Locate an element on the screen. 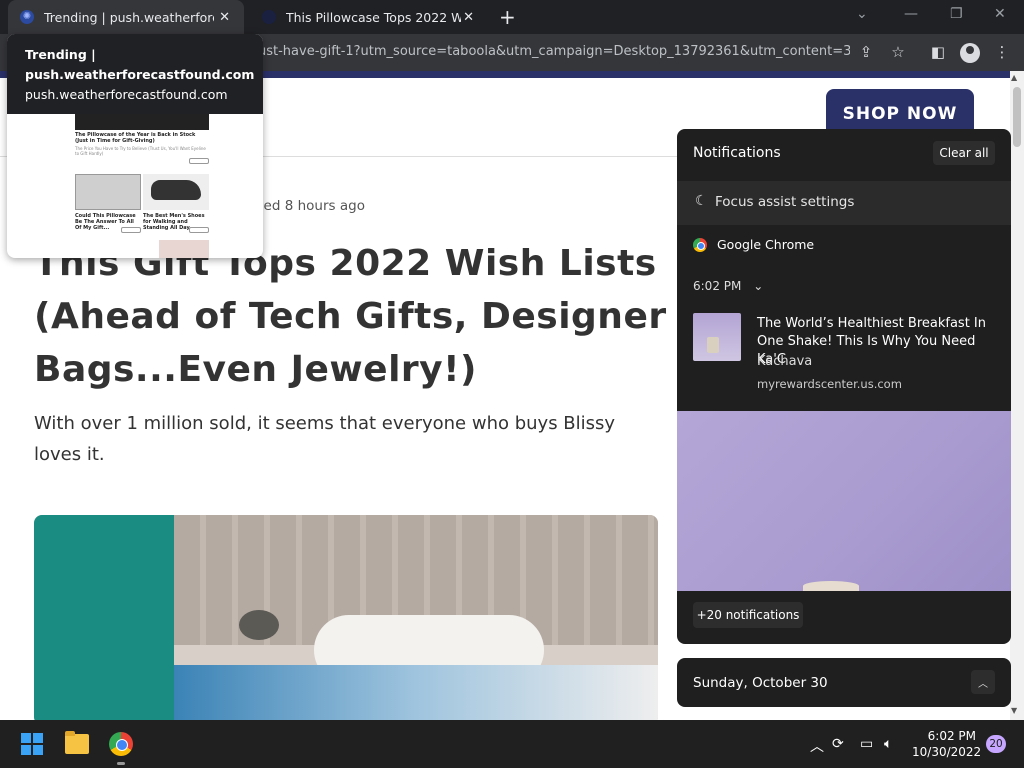  calendar-date: Sunday, October 30 is located at coordinates (760, 683).